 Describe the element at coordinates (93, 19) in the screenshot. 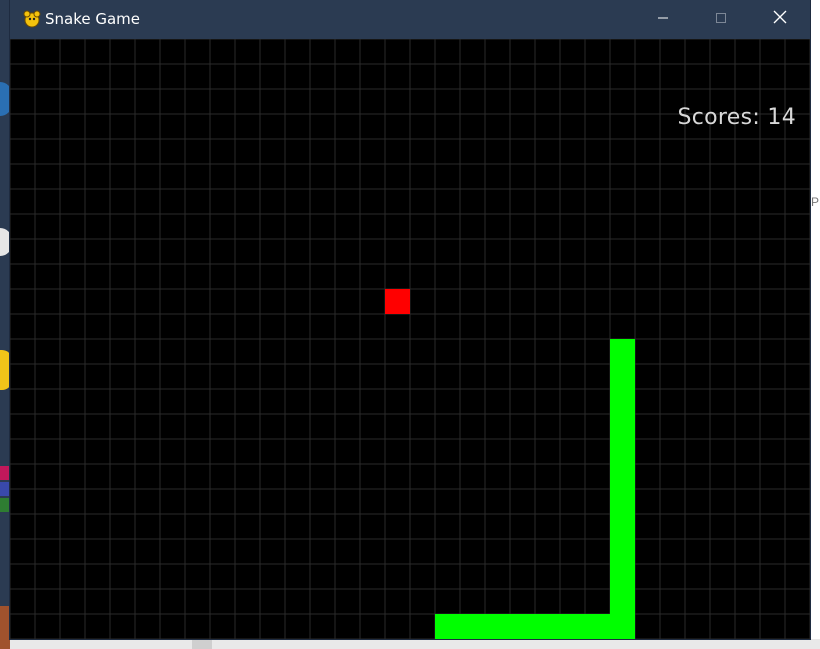

I see `window-title: Snake Game` at that location.